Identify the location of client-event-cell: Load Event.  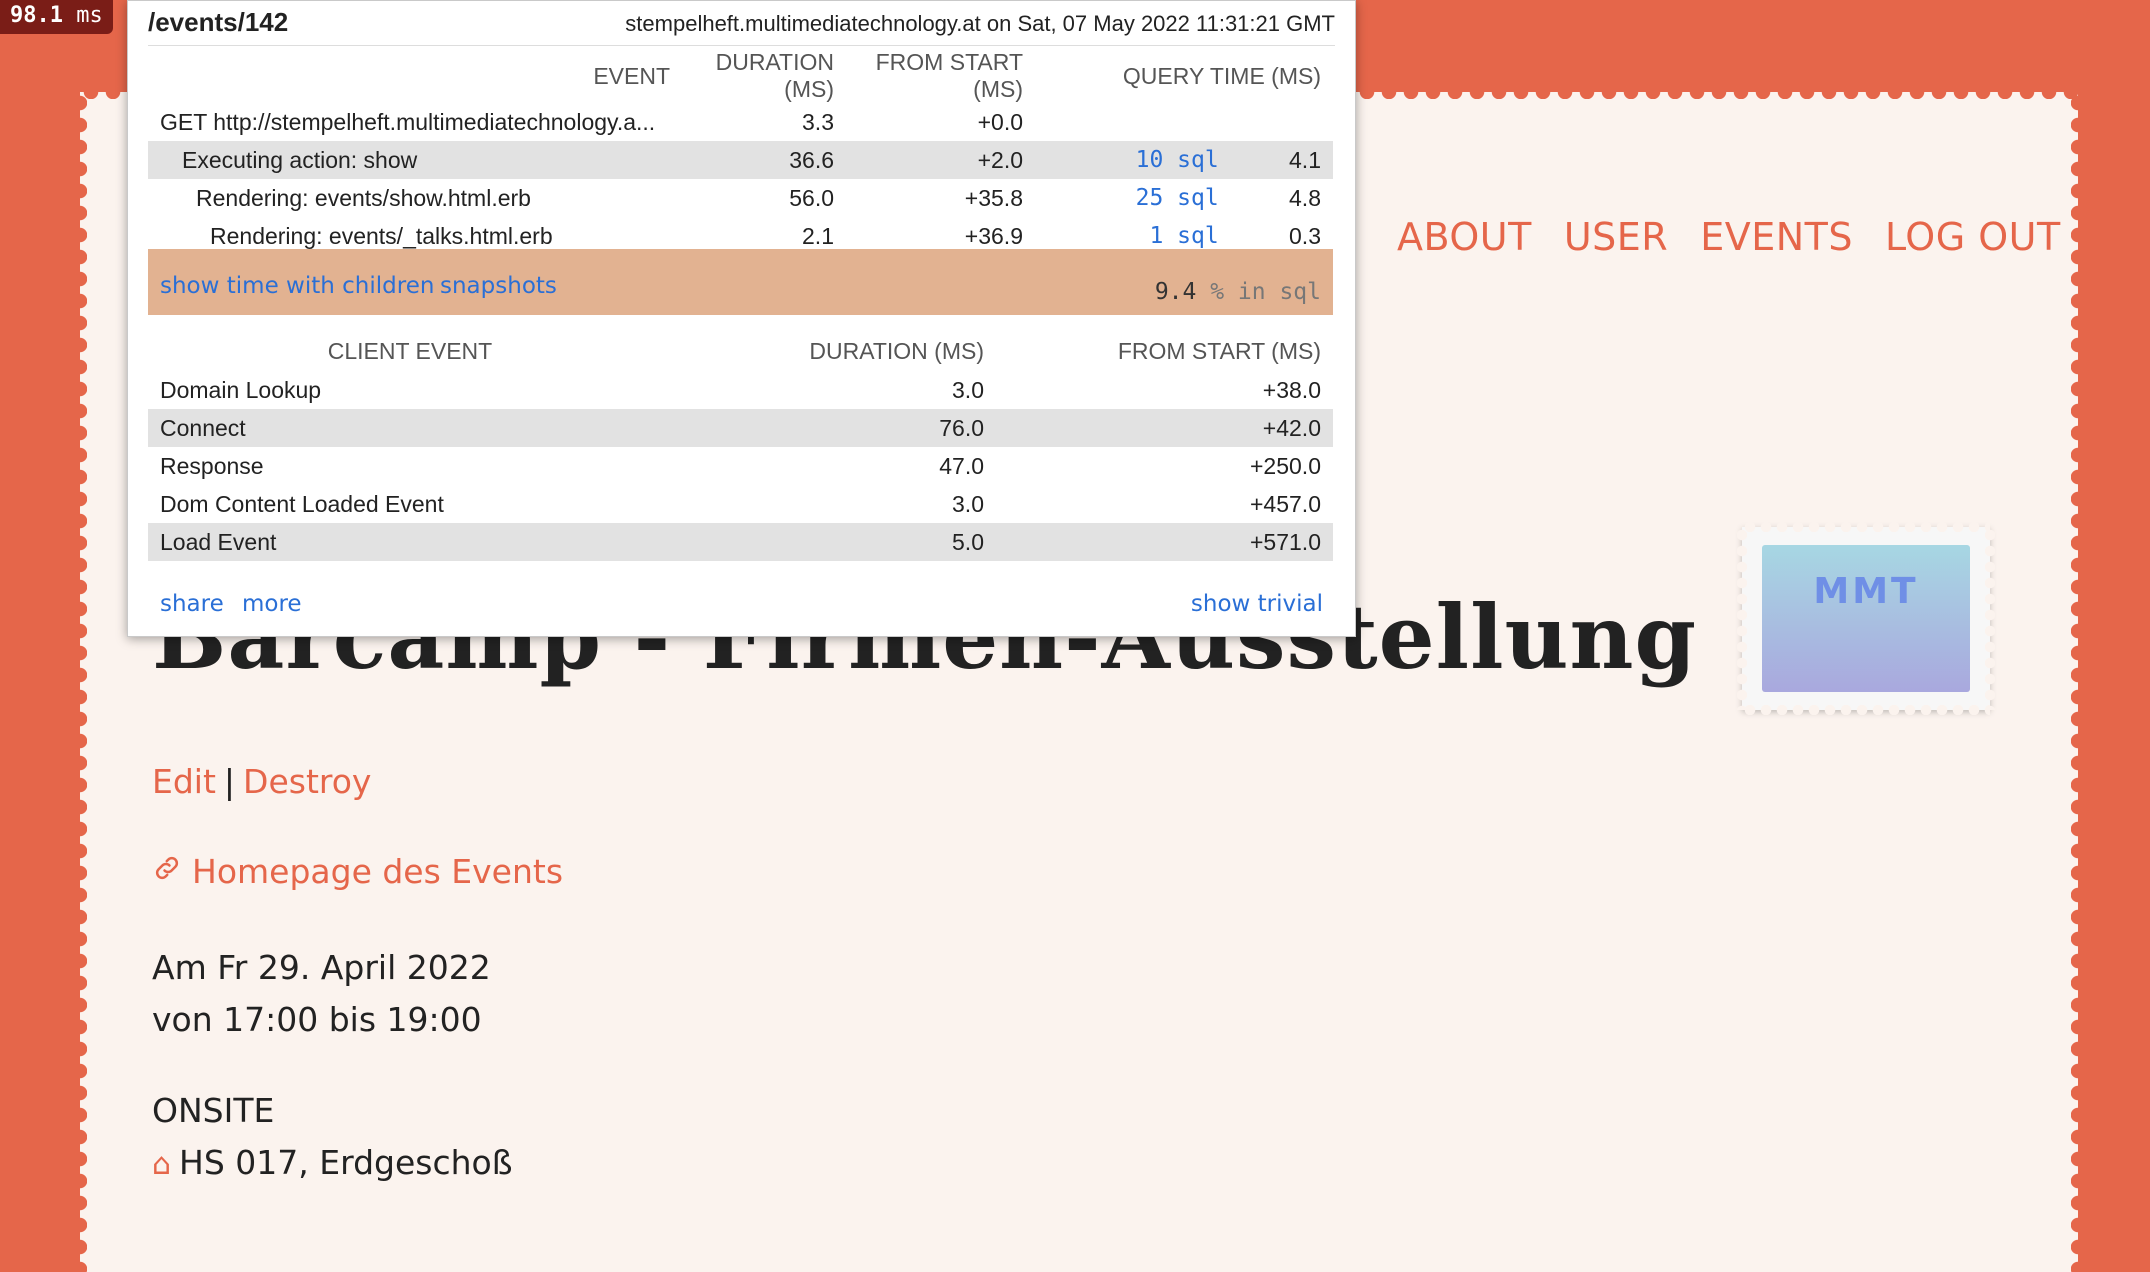
(410, 542).